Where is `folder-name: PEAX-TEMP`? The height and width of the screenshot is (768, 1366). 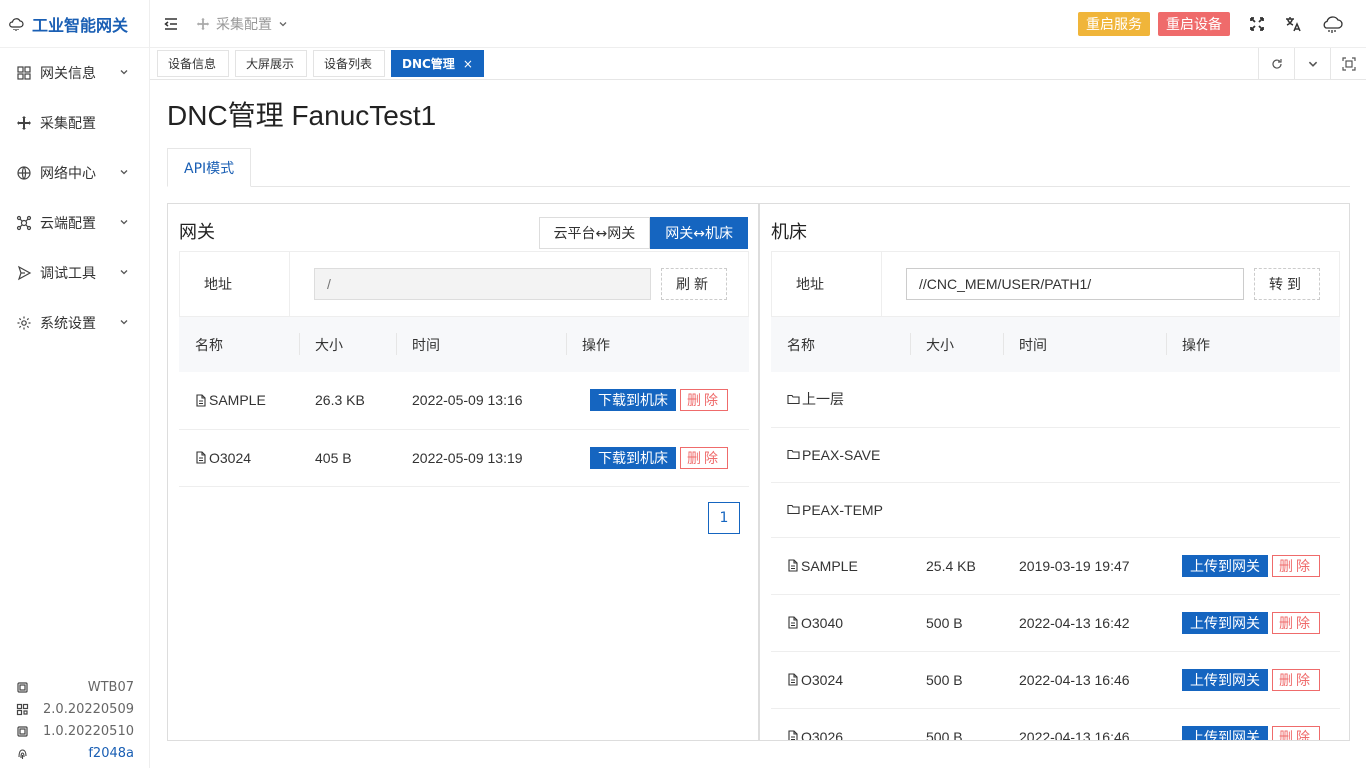 folder-name: PEAX-TEMP is located at coordinates (1063, 510).